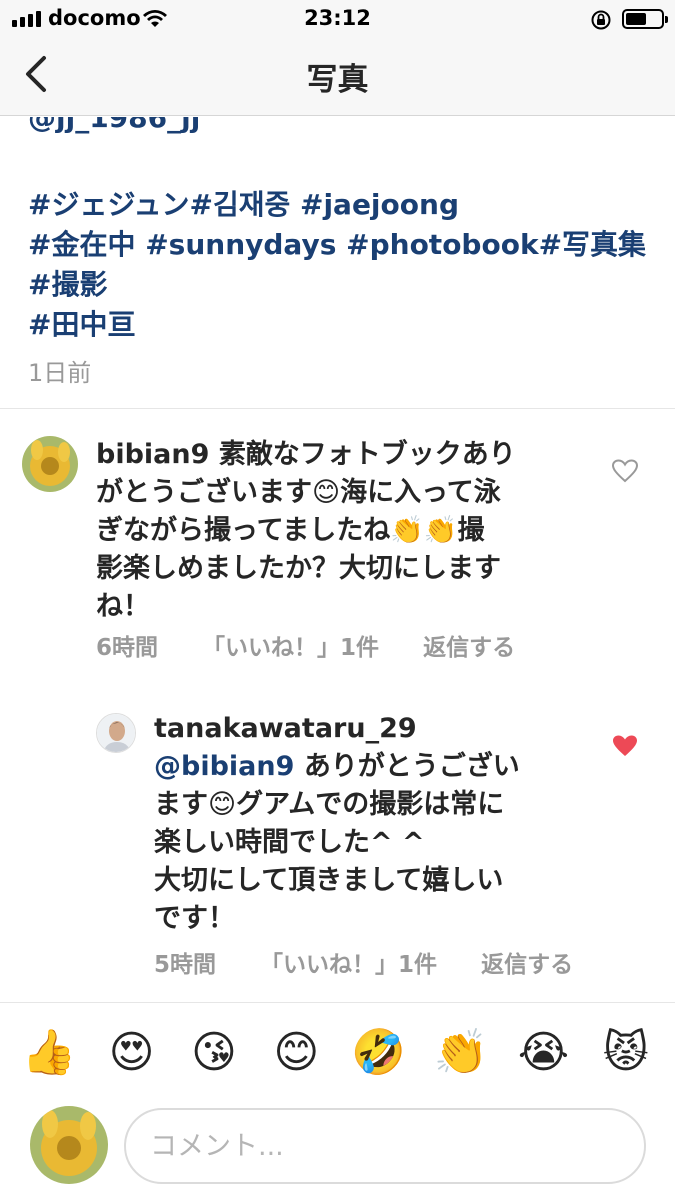  Describe the element at coordinates (185, 965) in the screenshot. I see `comment-time: 5時間` at that location.